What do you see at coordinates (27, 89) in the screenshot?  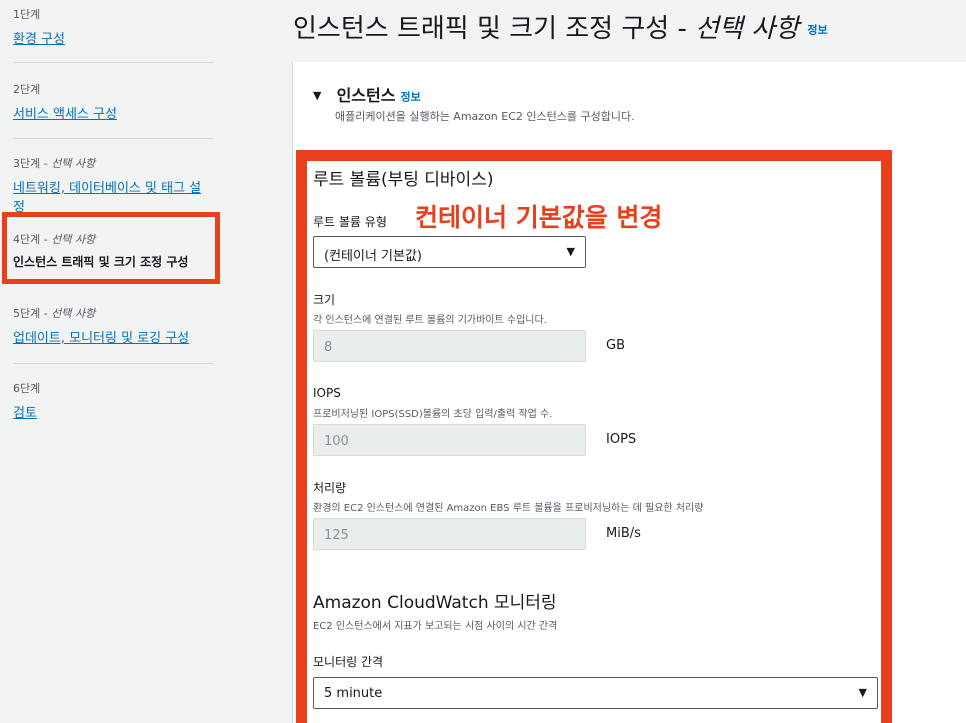 I see `step-number: 2단계` at bounding box center [27, 89].